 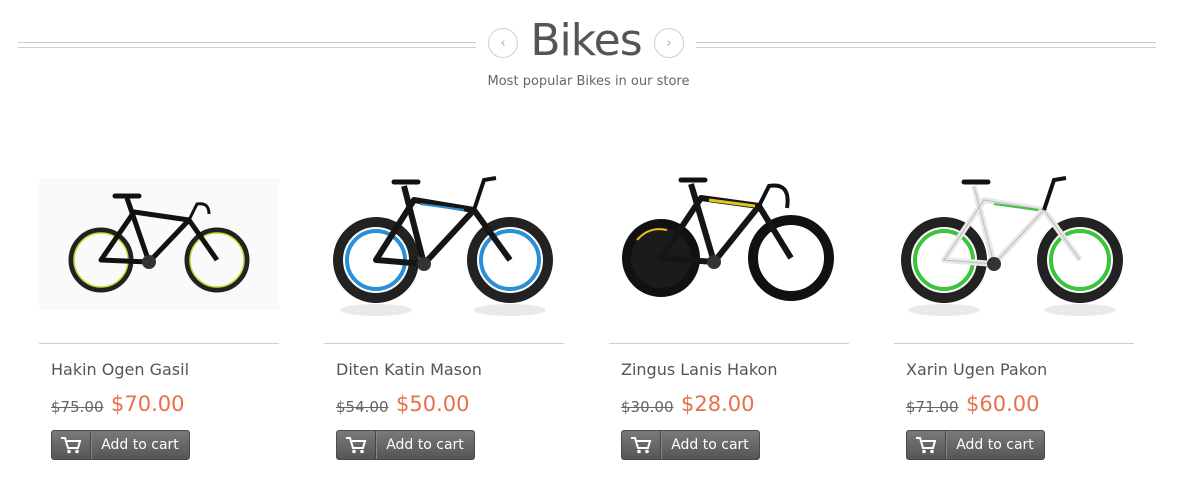 What do you see at coordinates (247, 45) in the screenshot?
I see `header-rule-left` at bounding box center [247, 45].